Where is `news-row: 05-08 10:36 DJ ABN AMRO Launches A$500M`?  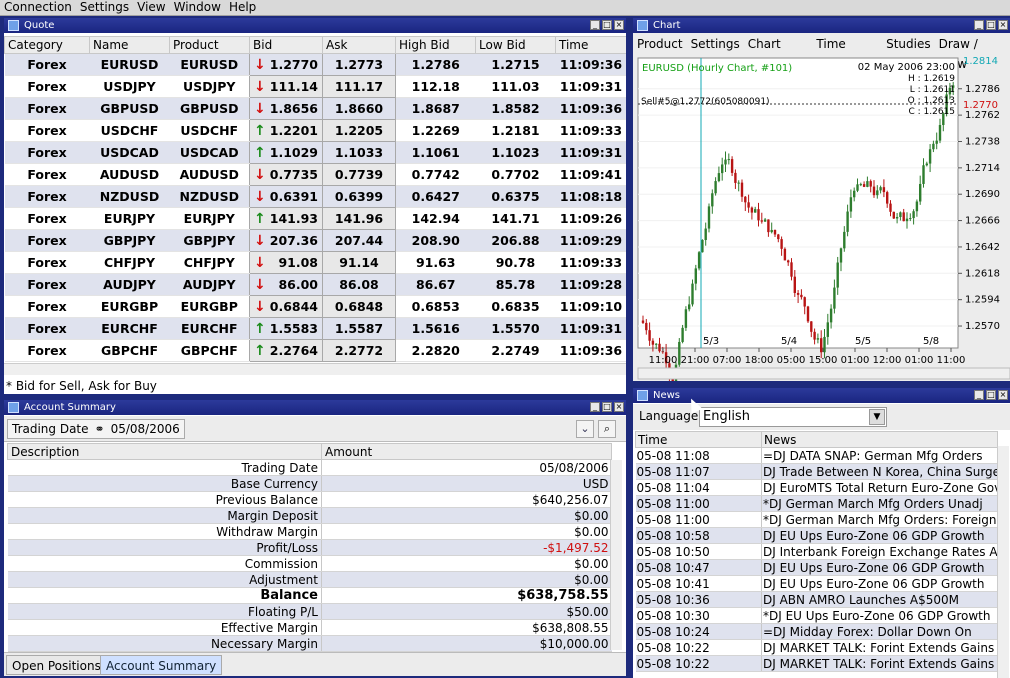
news-row: 05-08 10:36 DJ ABN AMRO Launches A$500M is located at coordinates (816, 599).